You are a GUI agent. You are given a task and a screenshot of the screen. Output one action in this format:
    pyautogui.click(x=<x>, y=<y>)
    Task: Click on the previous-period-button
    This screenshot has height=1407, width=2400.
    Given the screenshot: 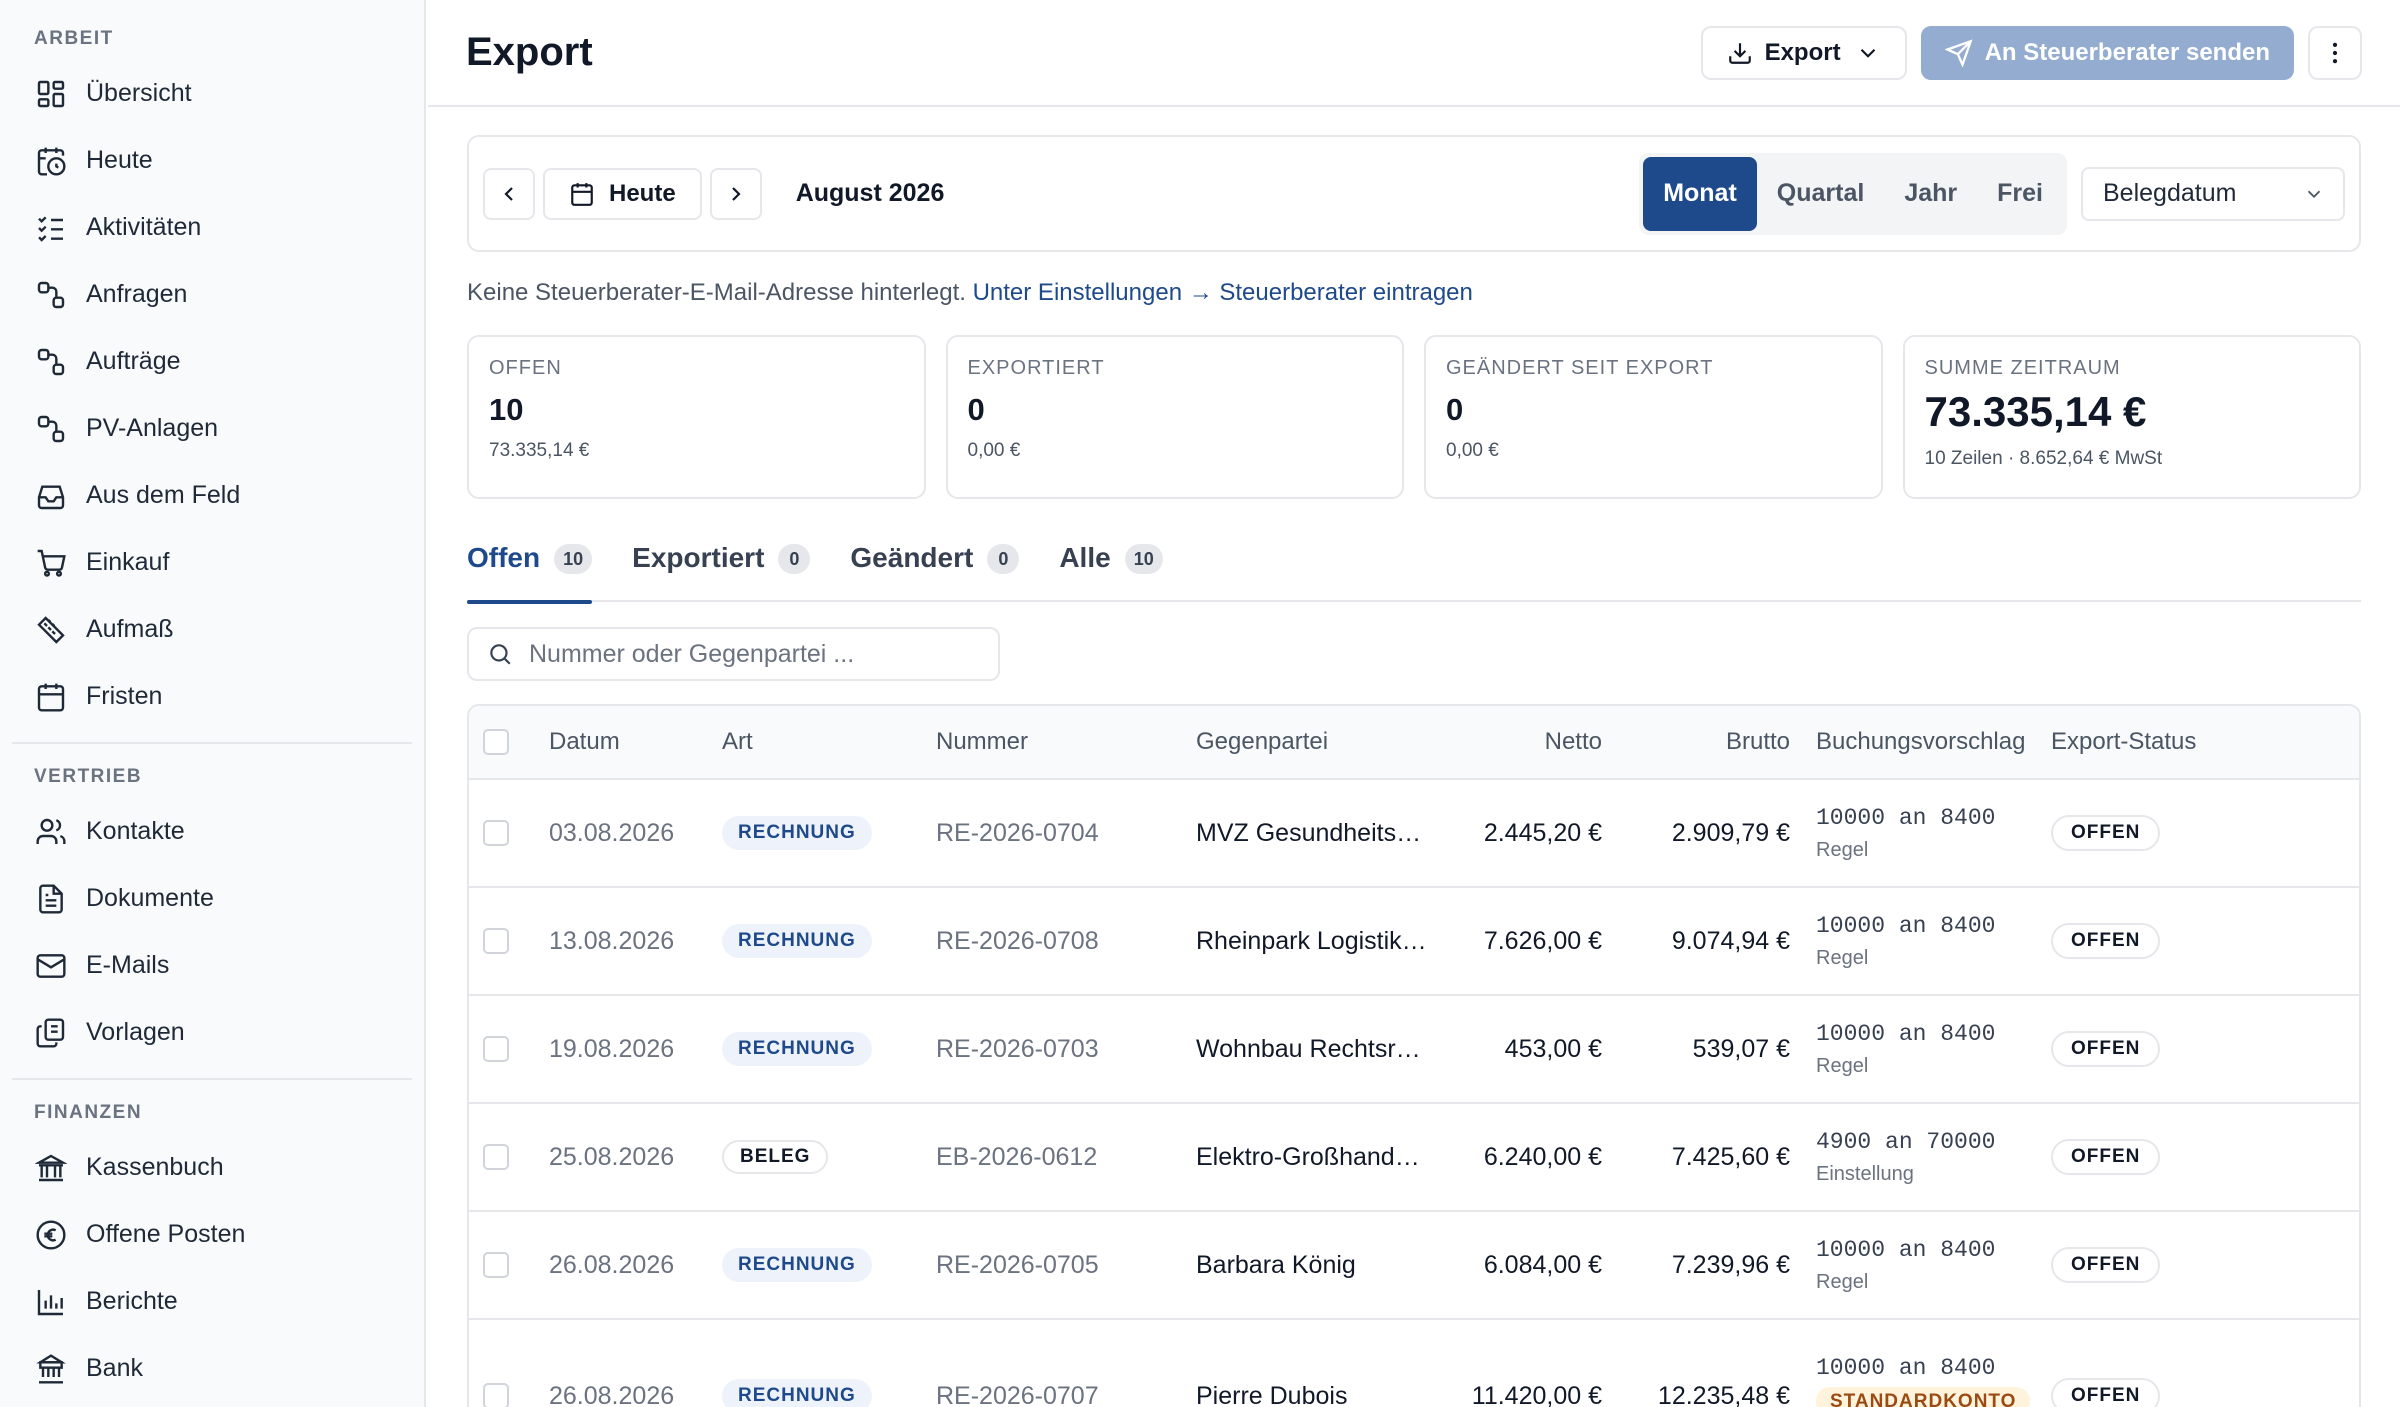 What is the action you would take?
    pyautogui.click(x=509, y=193)
    